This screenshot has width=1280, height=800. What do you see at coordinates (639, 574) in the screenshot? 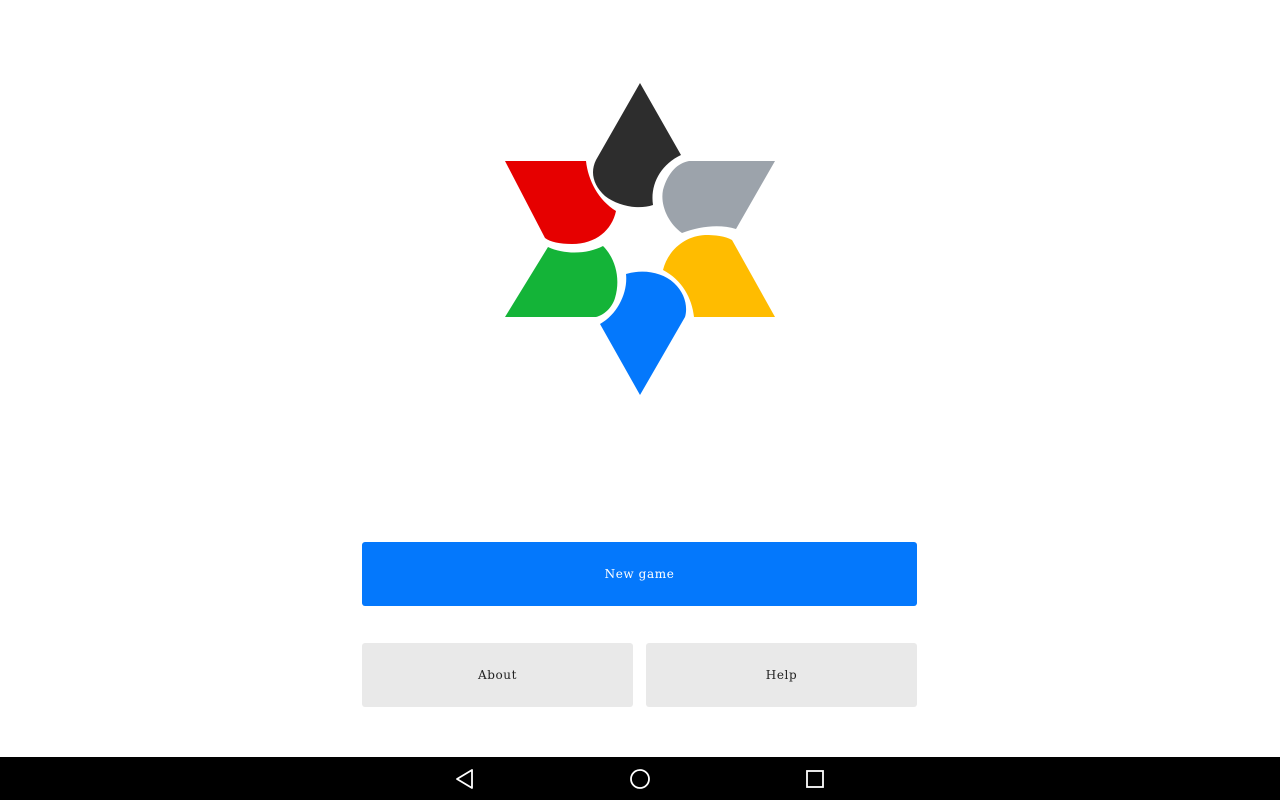
I see `new-game-button: New game` at bounding box center [639, 574].